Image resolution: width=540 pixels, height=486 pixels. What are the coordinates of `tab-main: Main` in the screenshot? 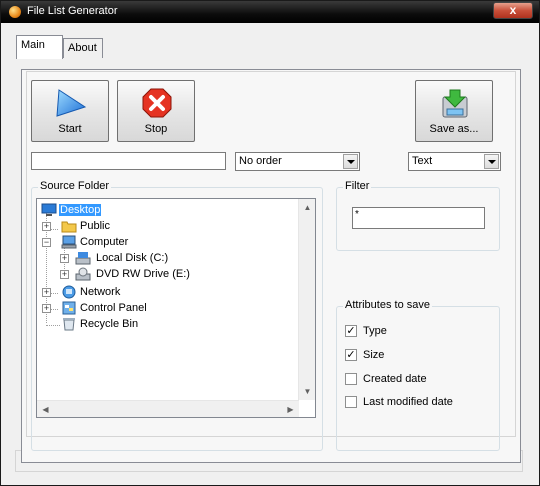 It's located at (39, 47).